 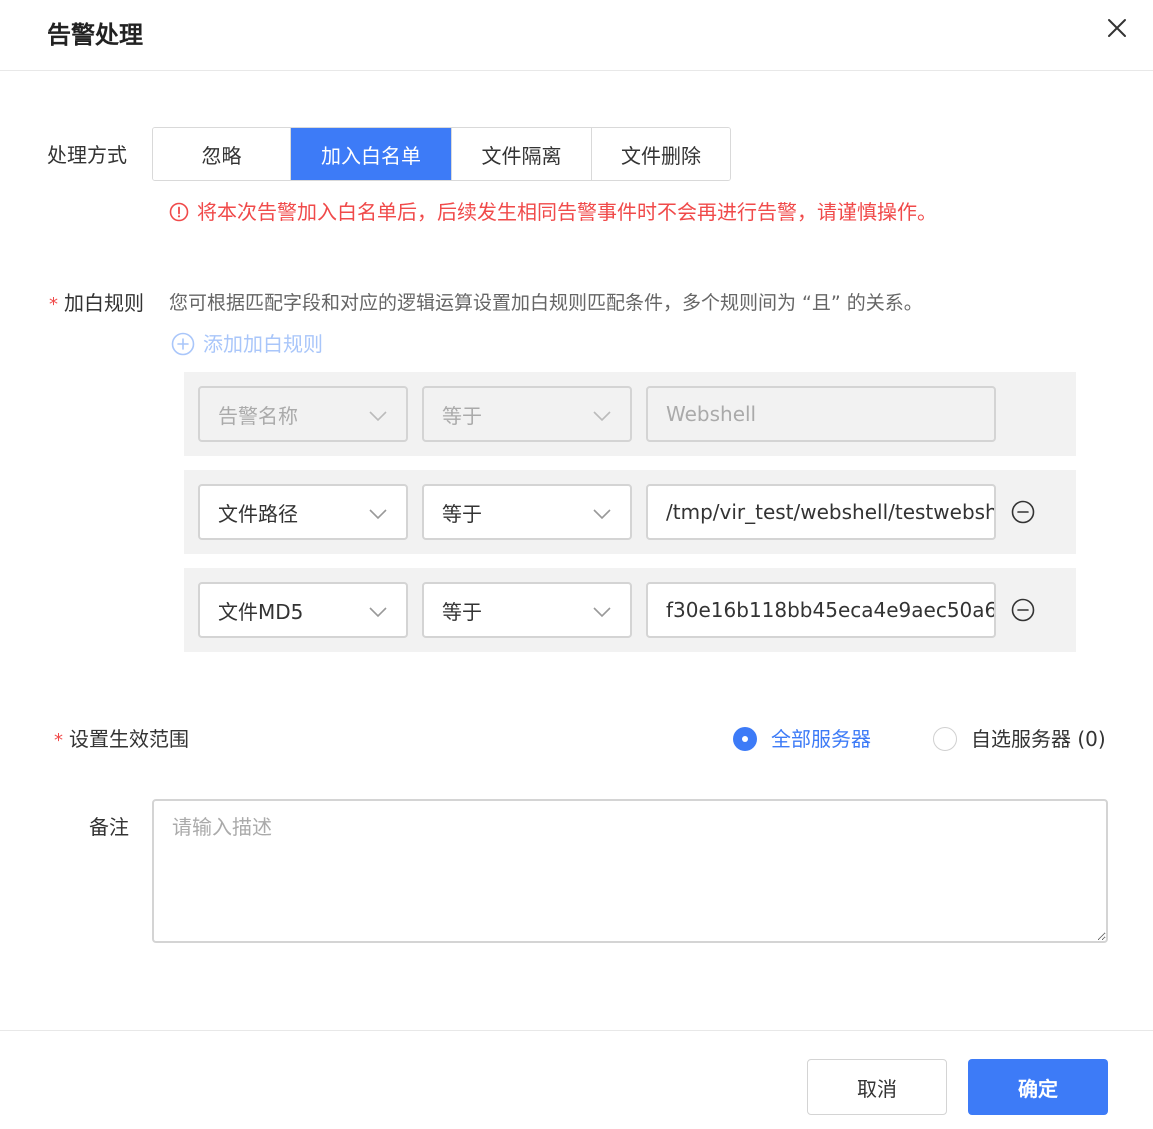 What do you see at coordinates (821, 610) in the screenshot?
I see `rule-value-input: f30e16b118bb45eca4e9aec50a69` at bounding box center [821, 610].